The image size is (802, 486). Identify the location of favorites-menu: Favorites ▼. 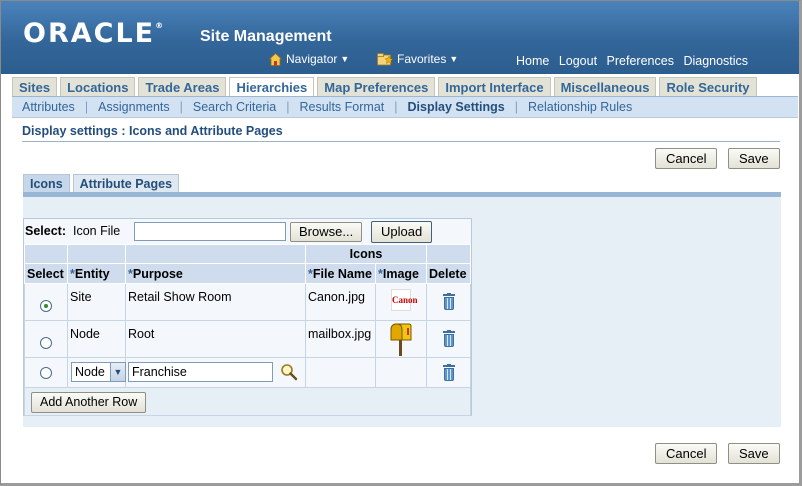
(417, 59).